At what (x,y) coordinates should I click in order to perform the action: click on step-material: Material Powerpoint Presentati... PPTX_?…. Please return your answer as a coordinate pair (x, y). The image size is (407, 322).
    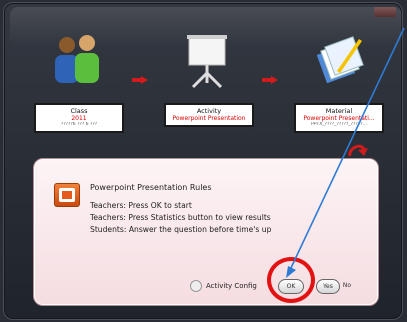
    Looking at the image, I should click on (337, 82).